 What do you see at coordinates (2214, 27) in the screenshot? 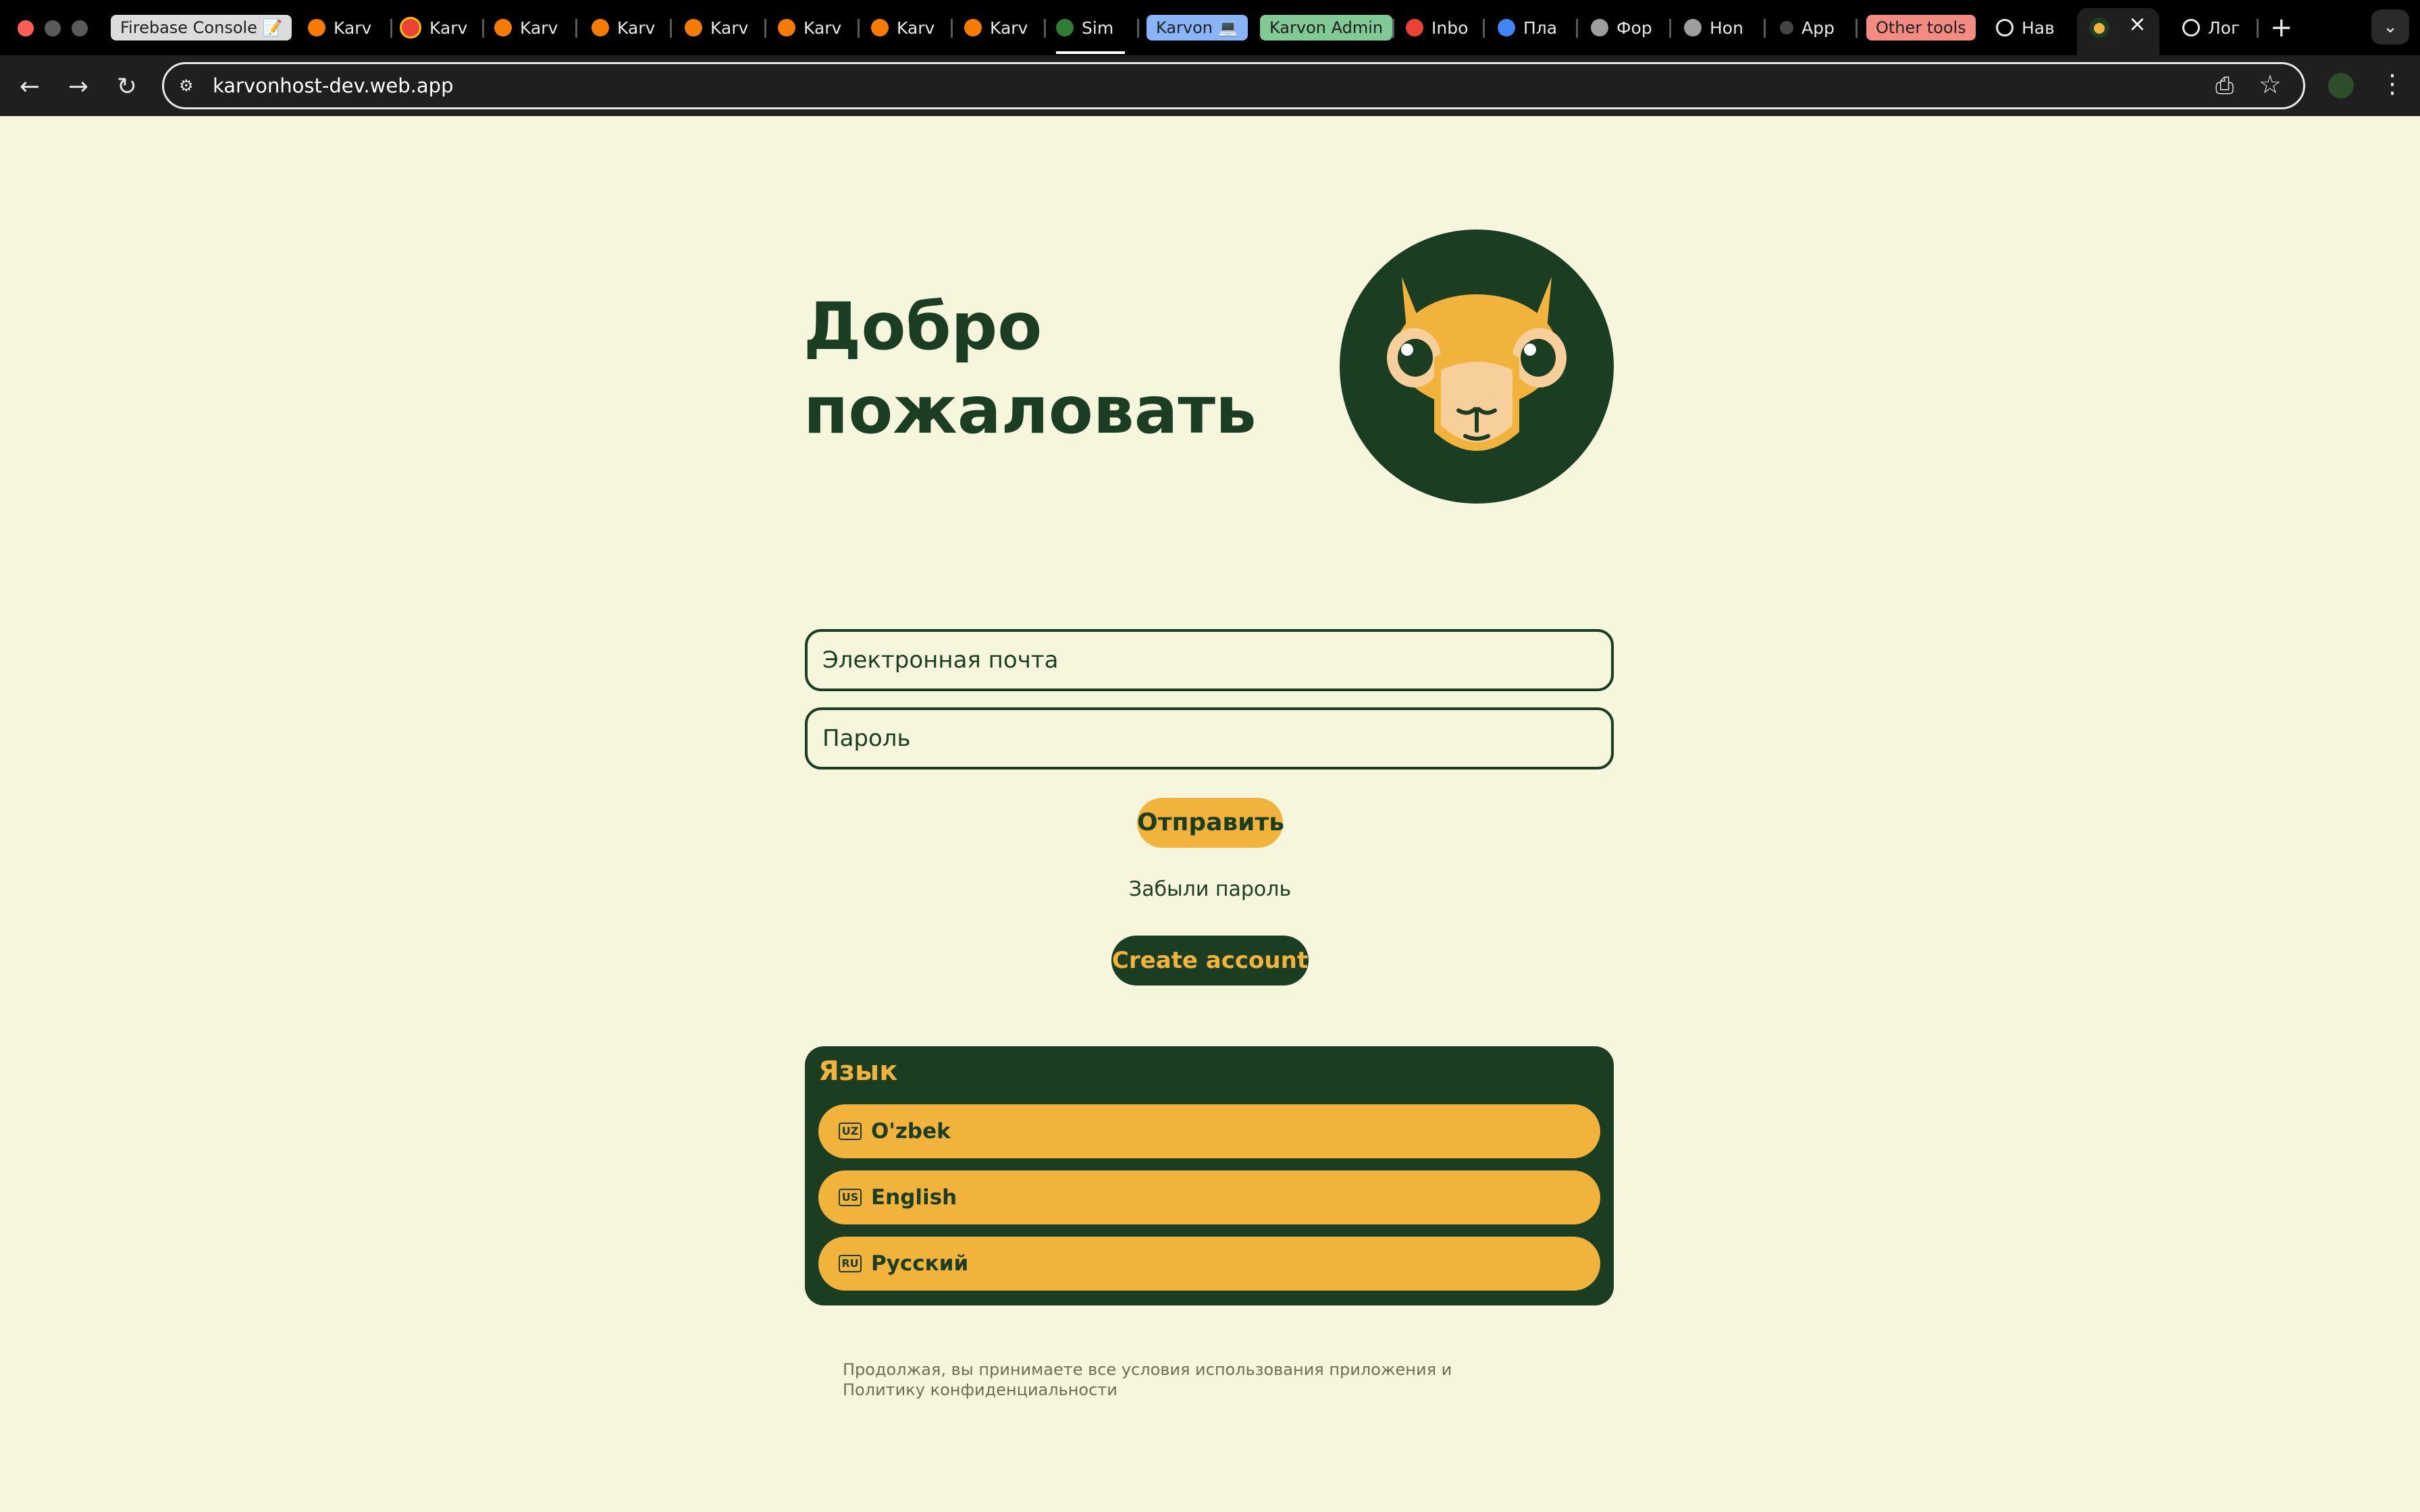
I see `tab-log: Лог` at bounding box center [2214, 27].